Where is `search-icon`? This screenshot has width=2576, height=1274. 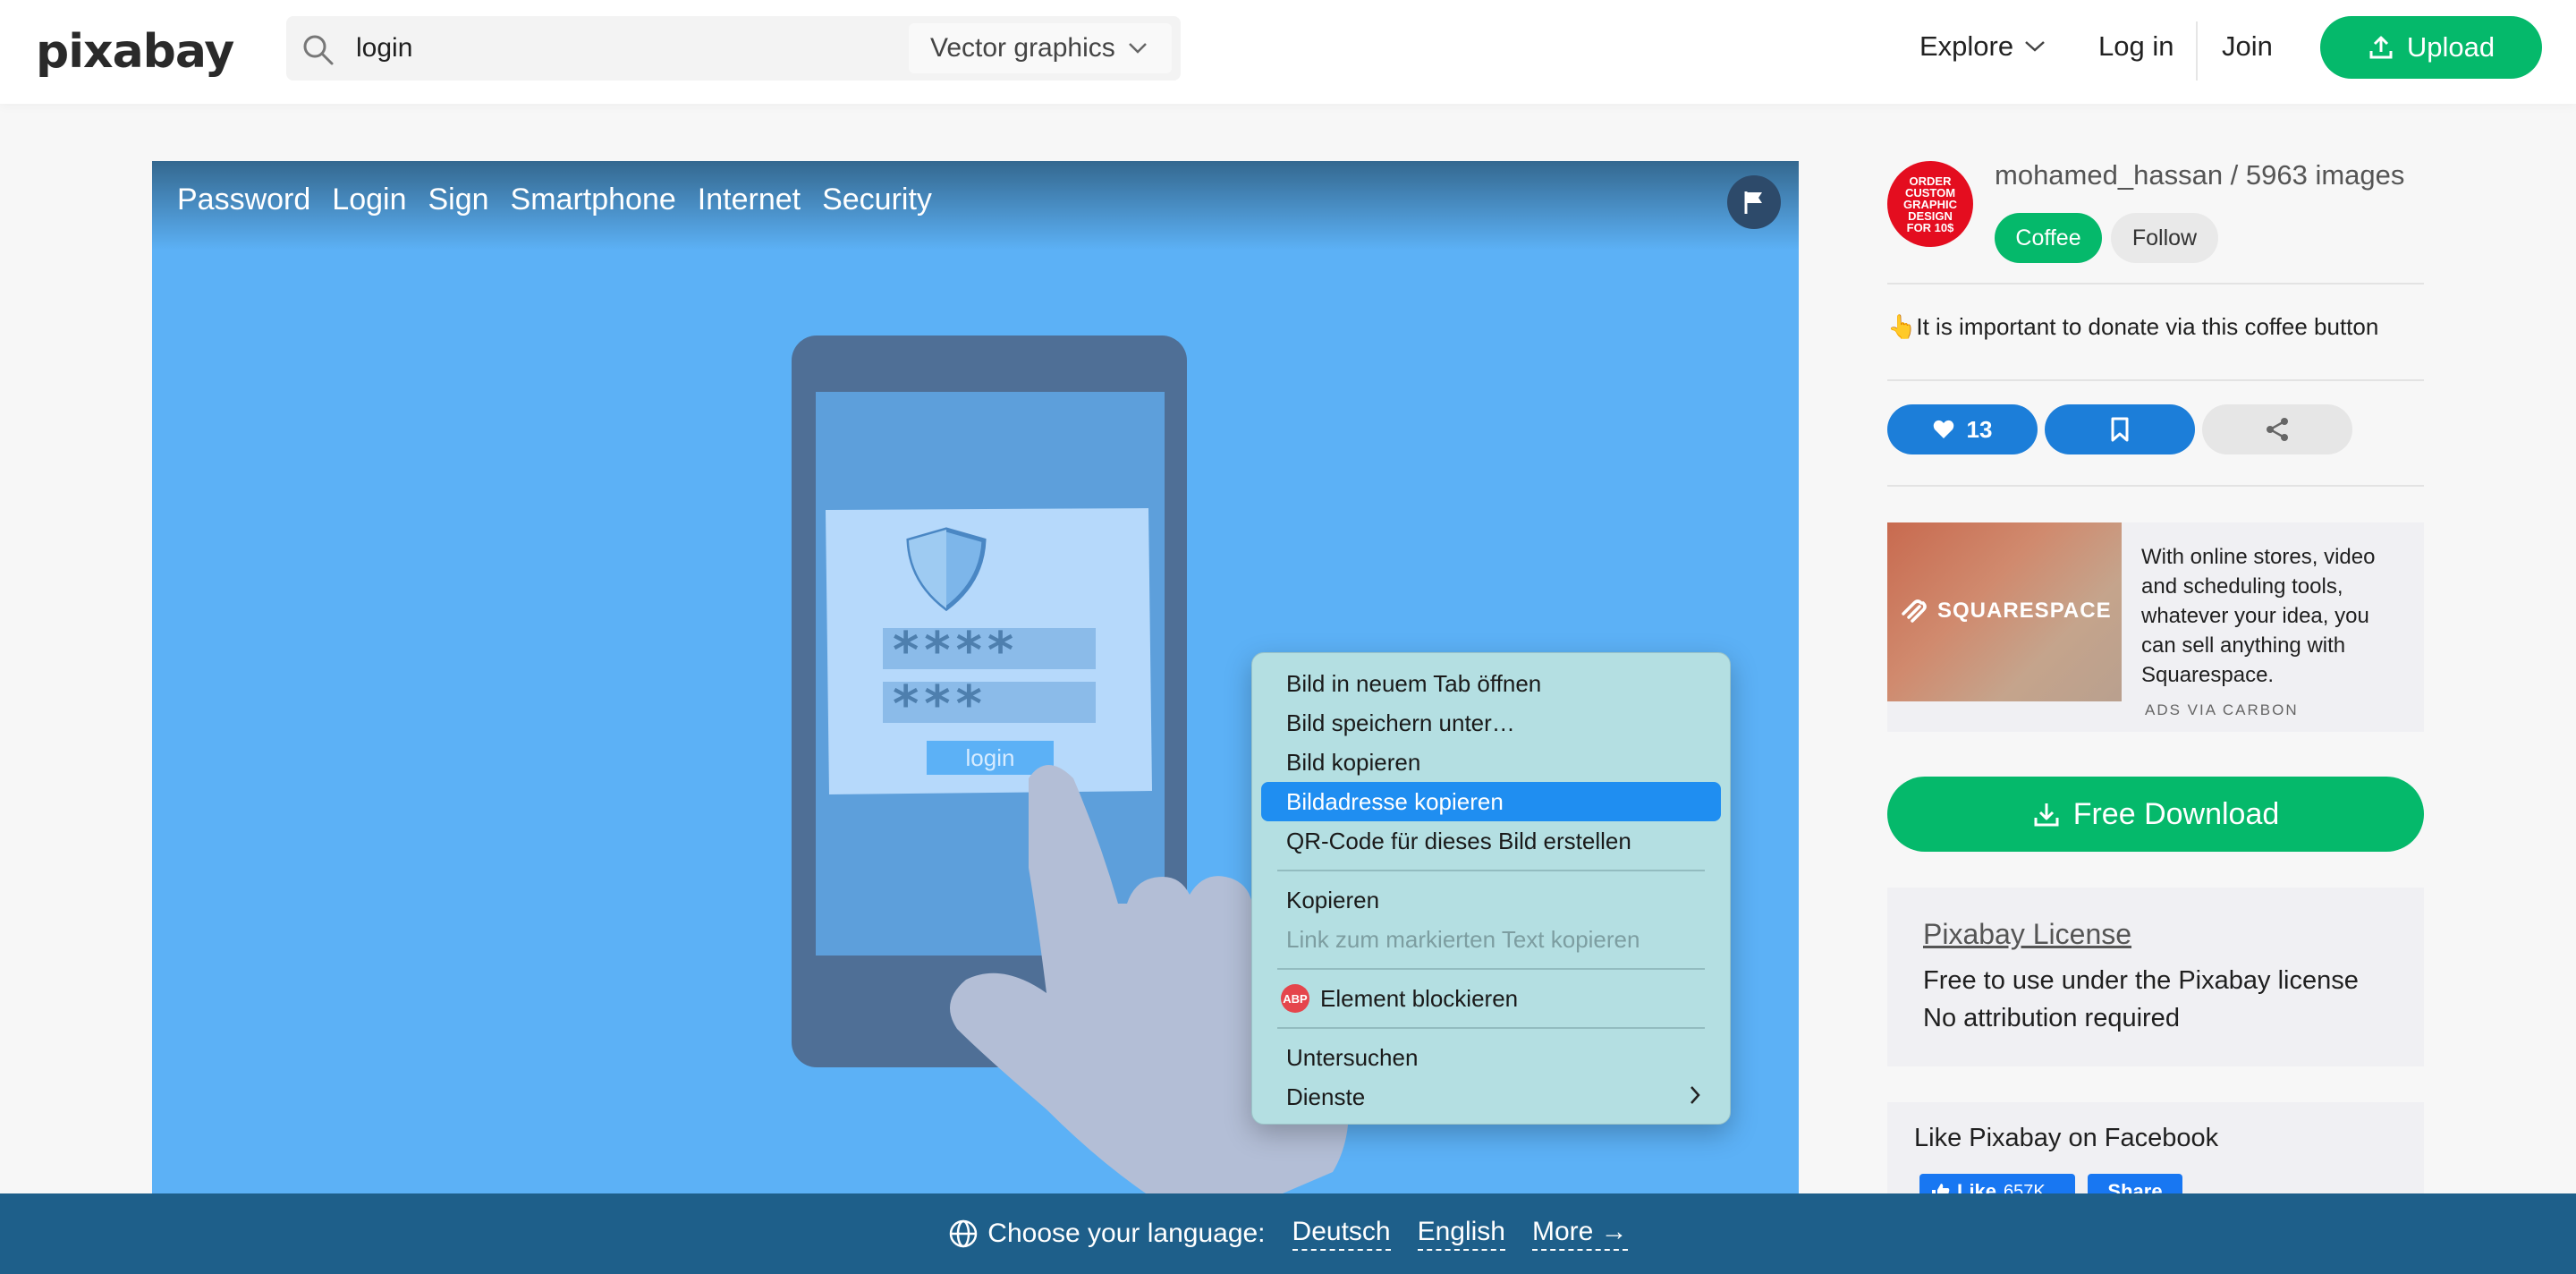
search-icon is located at coordinates (318, 50).